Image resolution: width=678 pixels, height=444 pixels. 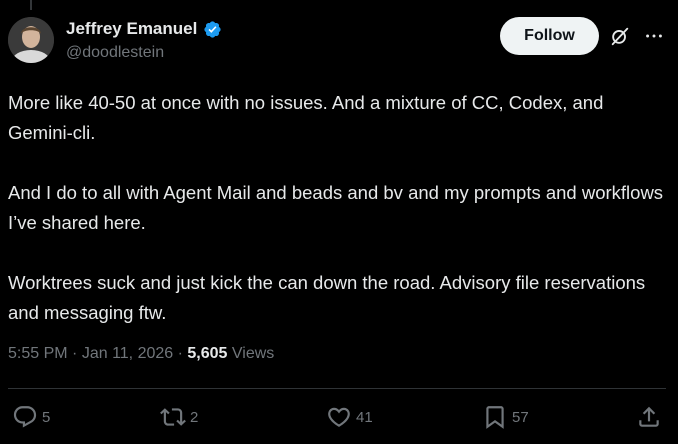 I want to click on tweet-actions-bar: 5 2 41 57, so click(x=339, y=420).